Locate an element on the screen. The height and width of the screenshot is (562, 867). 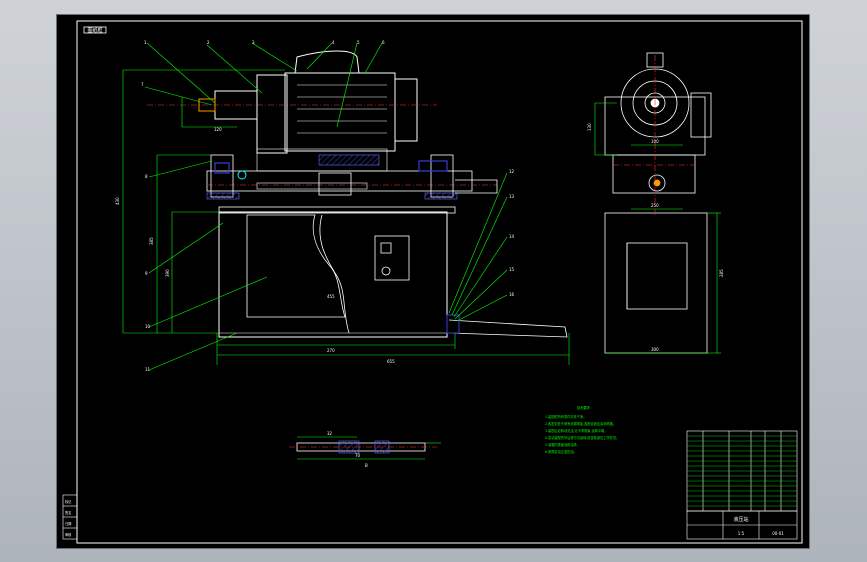
balloon-1: 1 is located at coordinates (145, 42).